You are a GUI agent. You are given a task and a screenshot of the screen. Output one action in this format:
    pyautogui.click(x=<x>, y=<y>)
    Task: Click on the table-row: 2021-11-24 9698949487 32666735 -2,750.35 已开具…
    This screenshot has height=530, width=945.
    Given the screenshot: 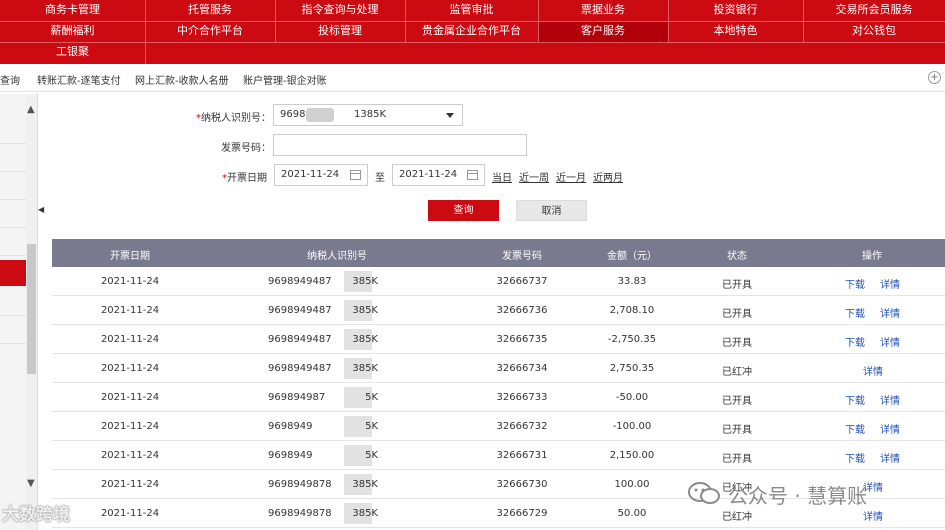 What is the action you would take?
    pyautogui.click(x=498, y=339)
    